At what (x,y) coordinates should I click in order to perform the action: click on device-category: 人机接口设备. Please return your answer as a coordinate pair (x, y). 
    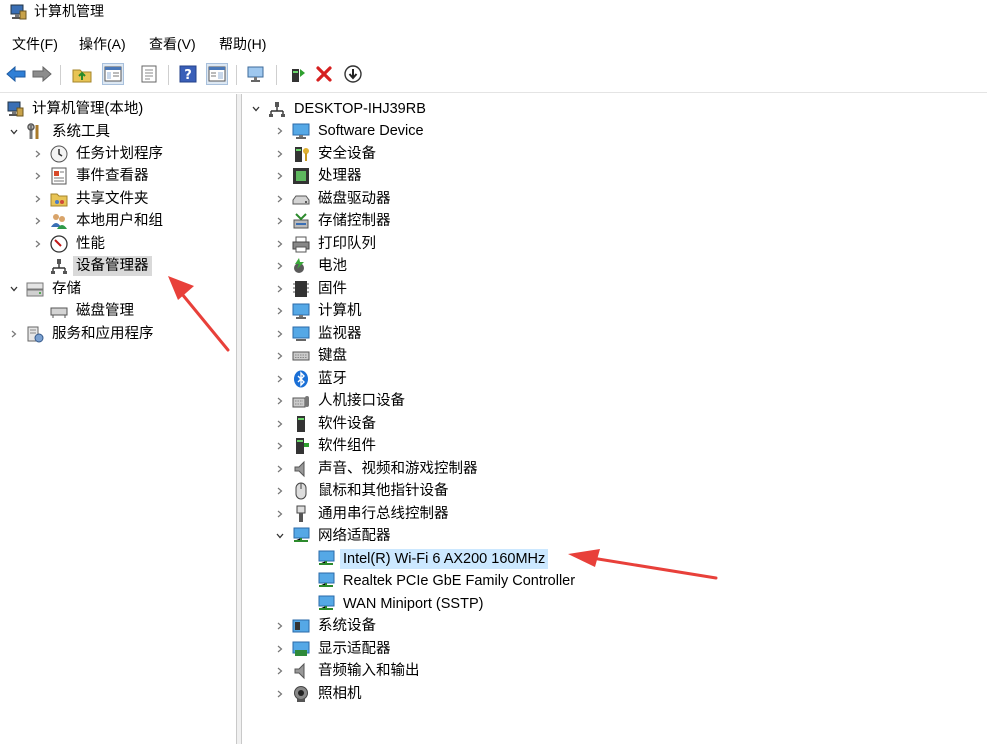
    Looking at the image, I should click on (341, 401).